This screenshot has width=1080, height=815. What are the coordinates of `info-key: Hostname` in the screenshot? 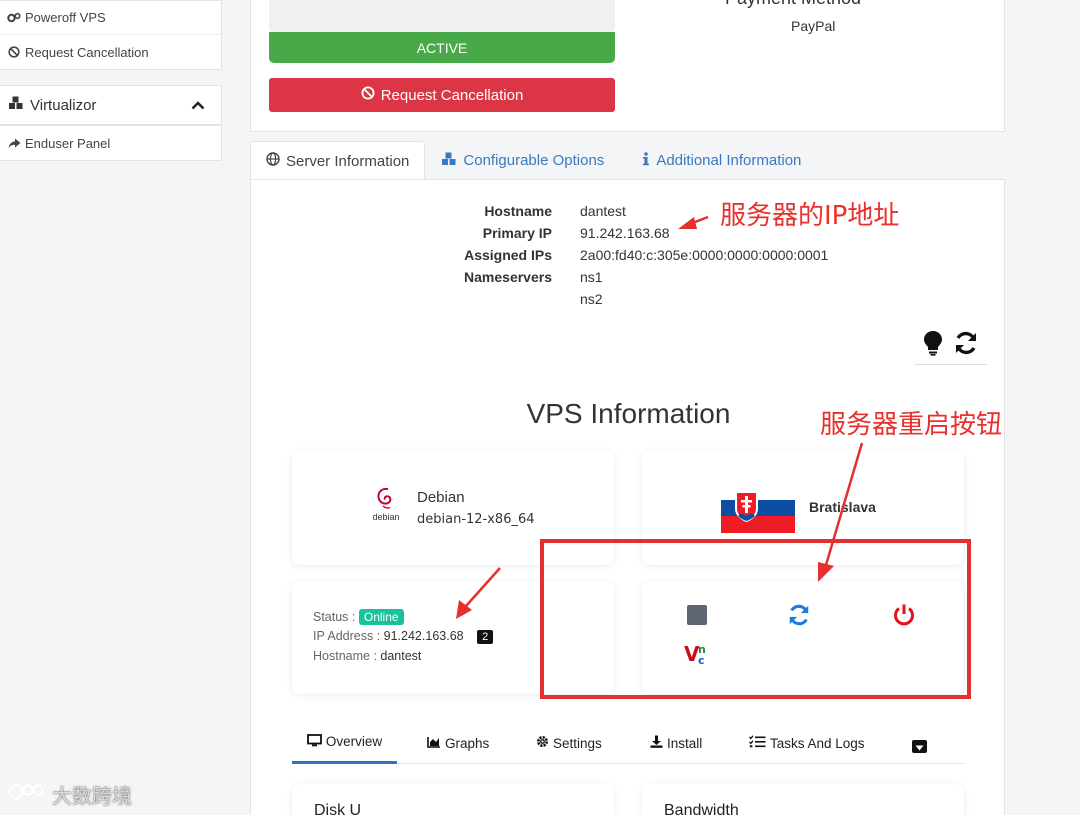 It's located at (518, 211).